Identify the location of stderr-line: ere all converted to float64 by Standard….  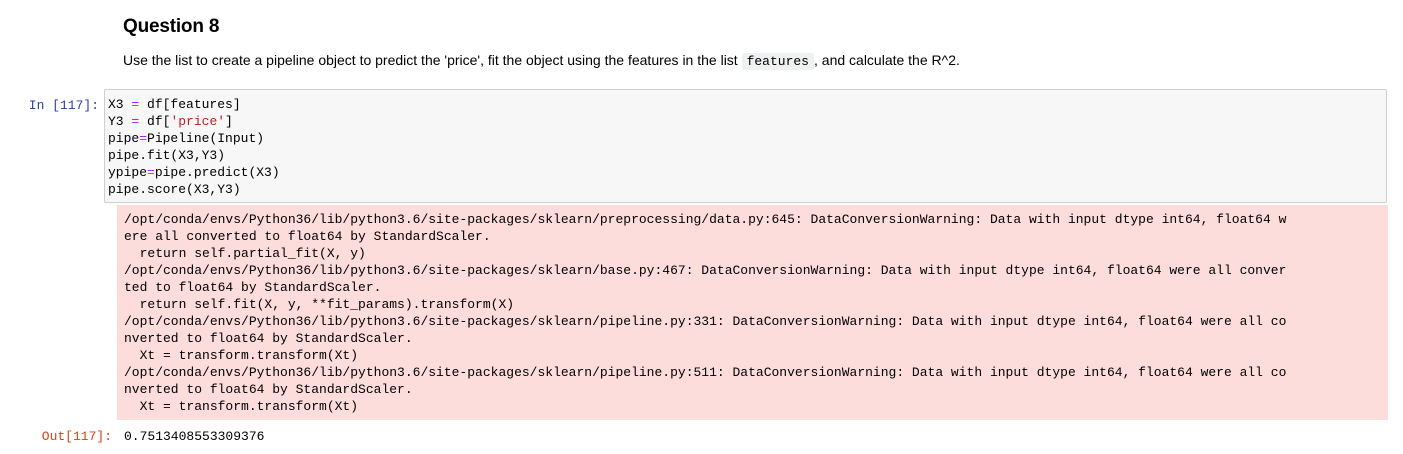
(307, 236).